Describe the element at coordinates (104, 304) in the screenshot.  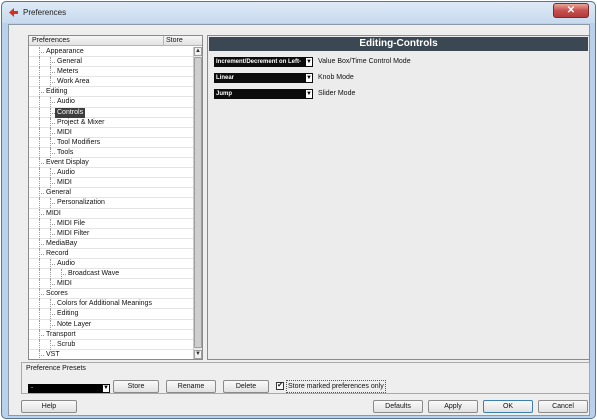
I see `tree-item-label: Colors for Additional Meanings` at that location.